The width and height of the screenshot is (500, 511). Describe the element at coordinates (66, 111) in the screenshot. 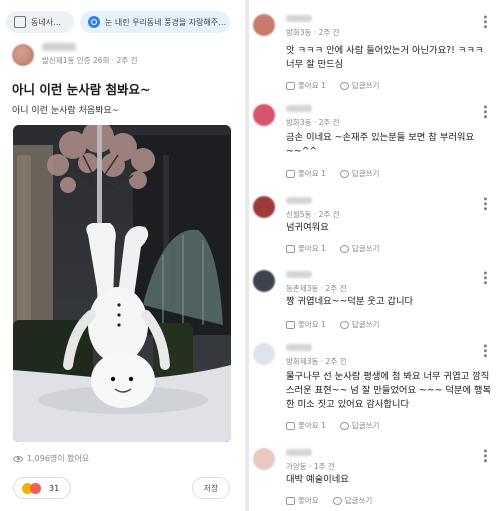

I see `post-body: 아니 이런 눈사람 처음봐요~` at that location.